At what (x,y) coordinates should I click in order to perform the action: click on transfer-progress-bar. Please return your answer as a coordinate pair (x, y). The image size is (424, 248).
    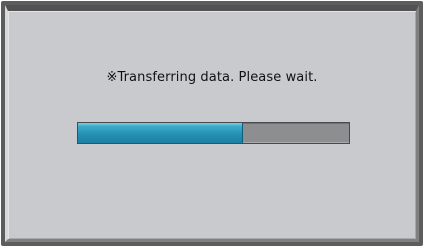
    Looking at the image, I should click on (213, 133).